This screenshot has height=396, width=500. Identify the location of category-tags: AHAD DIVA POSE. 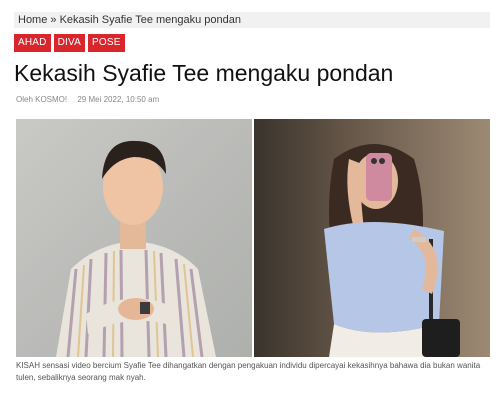
(69, 43).